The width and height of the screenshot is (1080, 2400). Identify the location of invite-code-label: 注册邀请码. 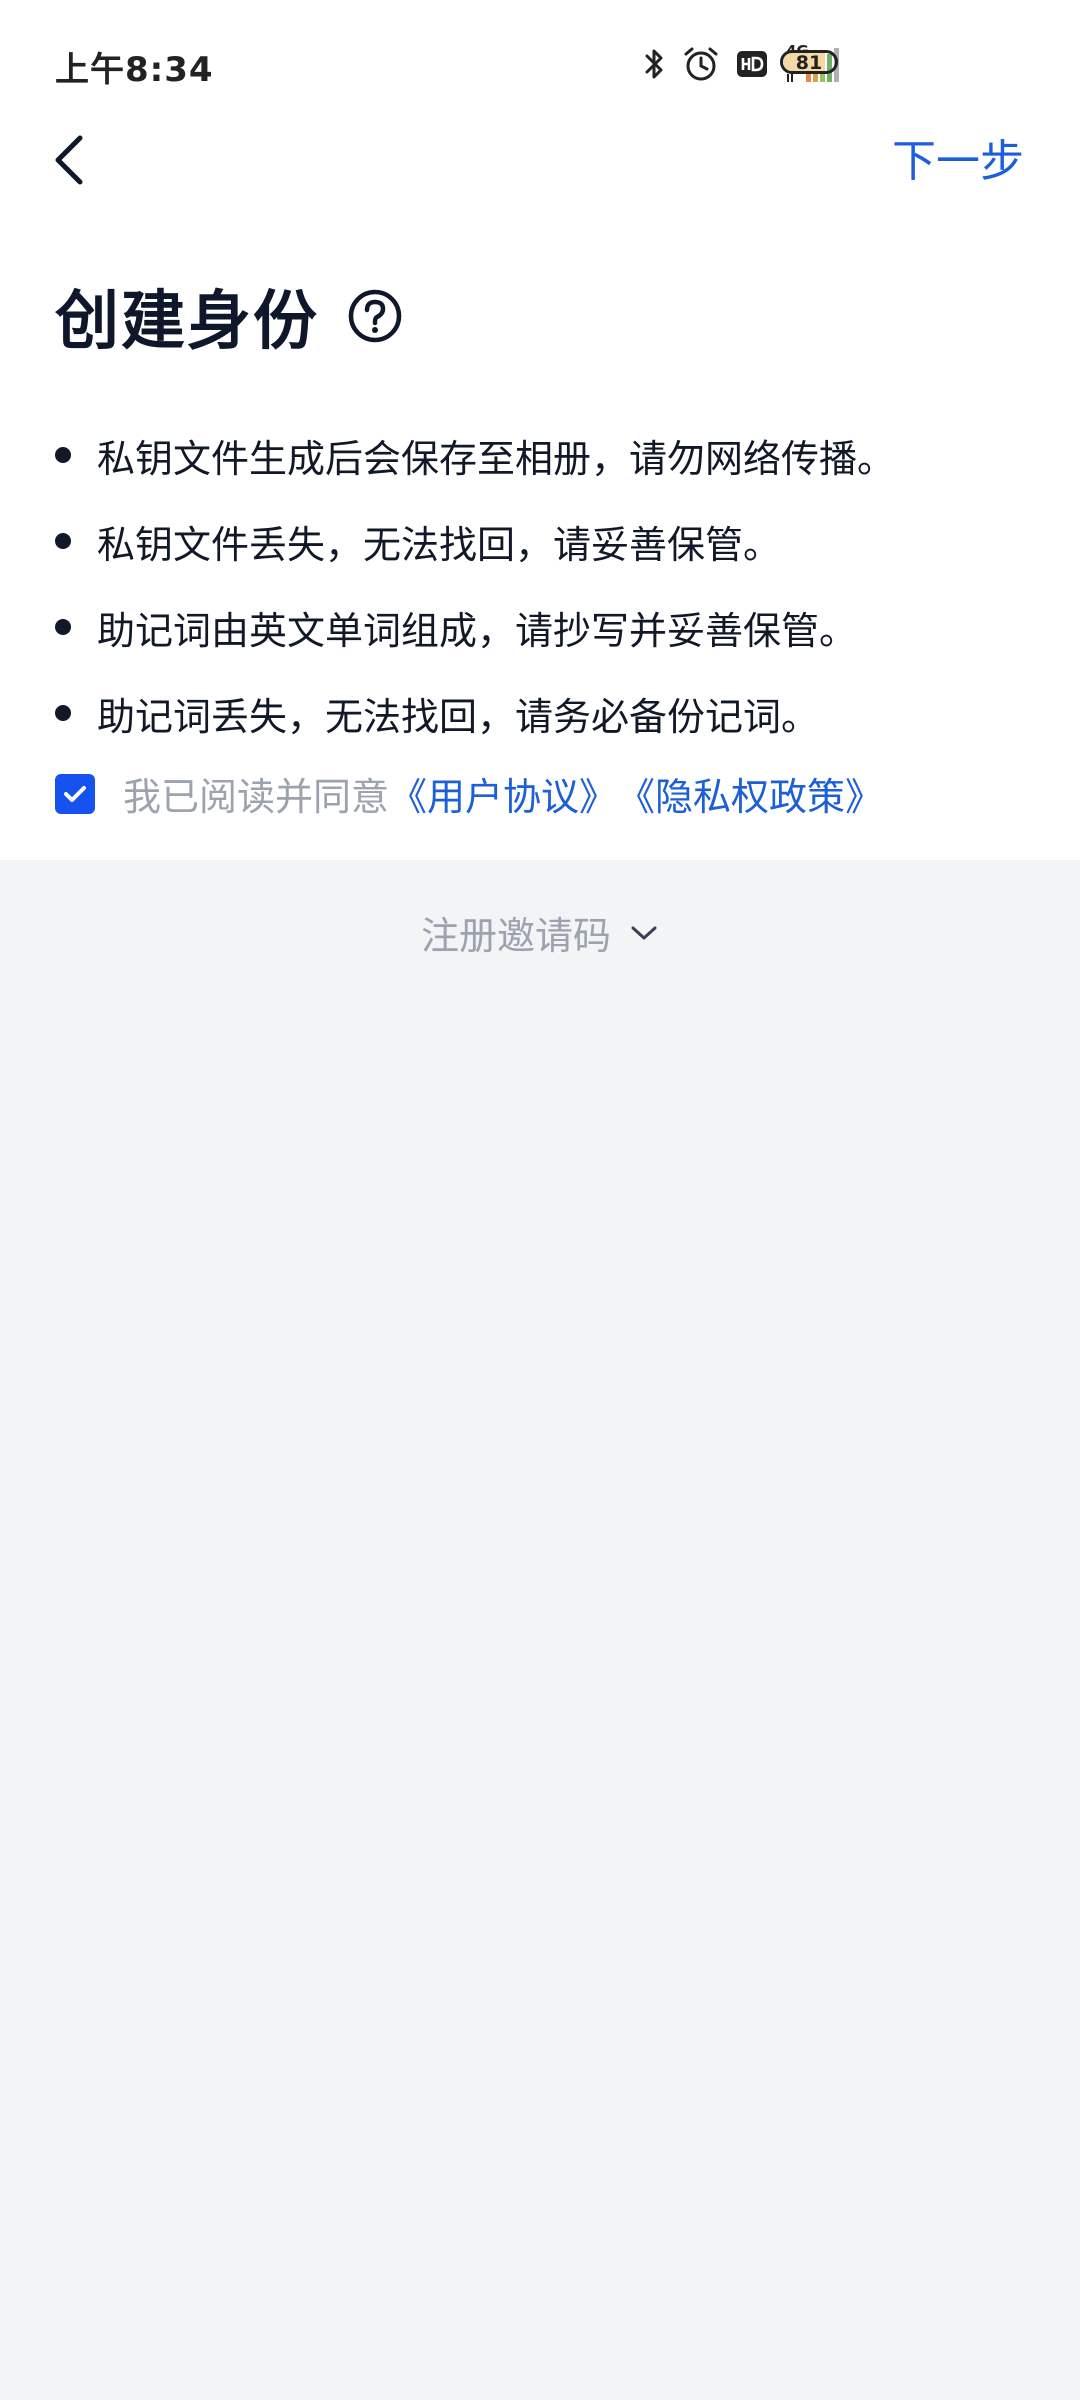
(515, 936).